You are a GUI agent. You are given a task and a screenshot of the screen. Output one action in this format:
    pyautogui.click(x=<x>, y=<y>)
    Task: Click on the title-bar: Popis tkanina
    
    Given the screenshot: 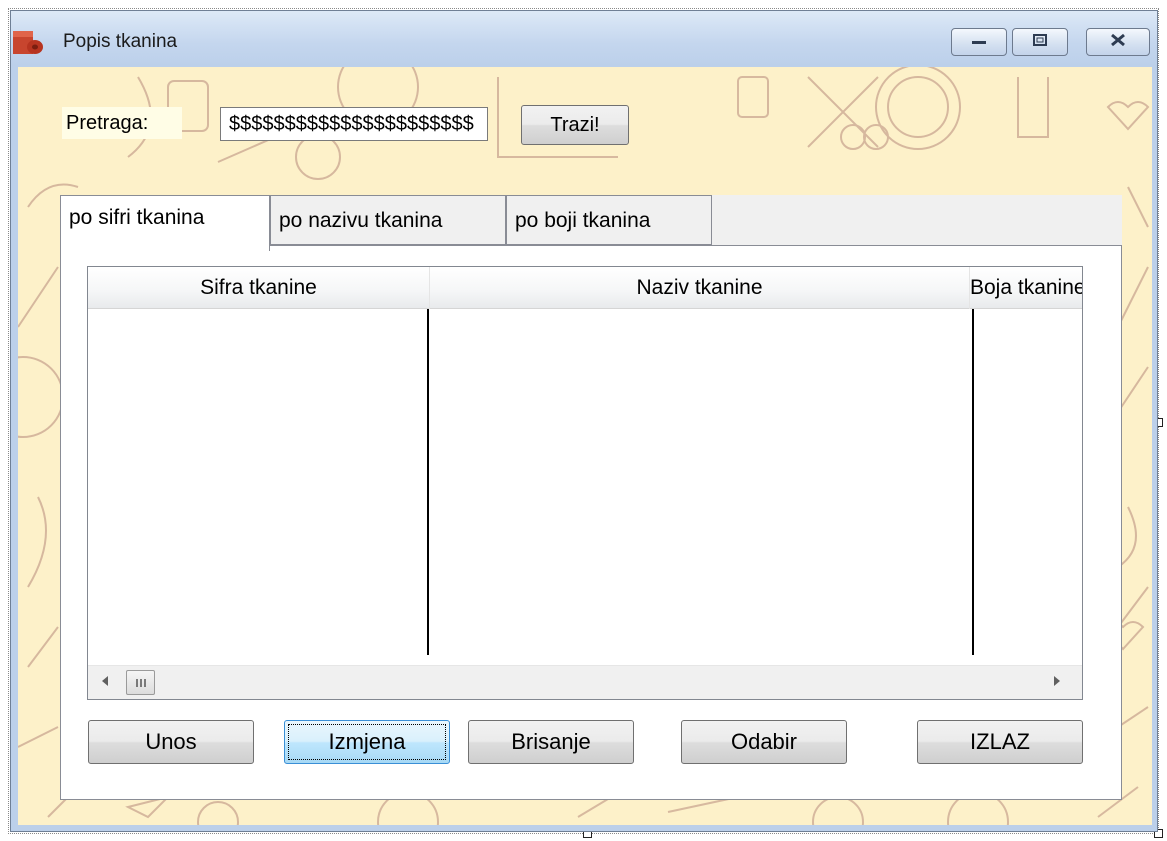 What is the action you would take?
    pyautogui.click(x=584, y=38)
    